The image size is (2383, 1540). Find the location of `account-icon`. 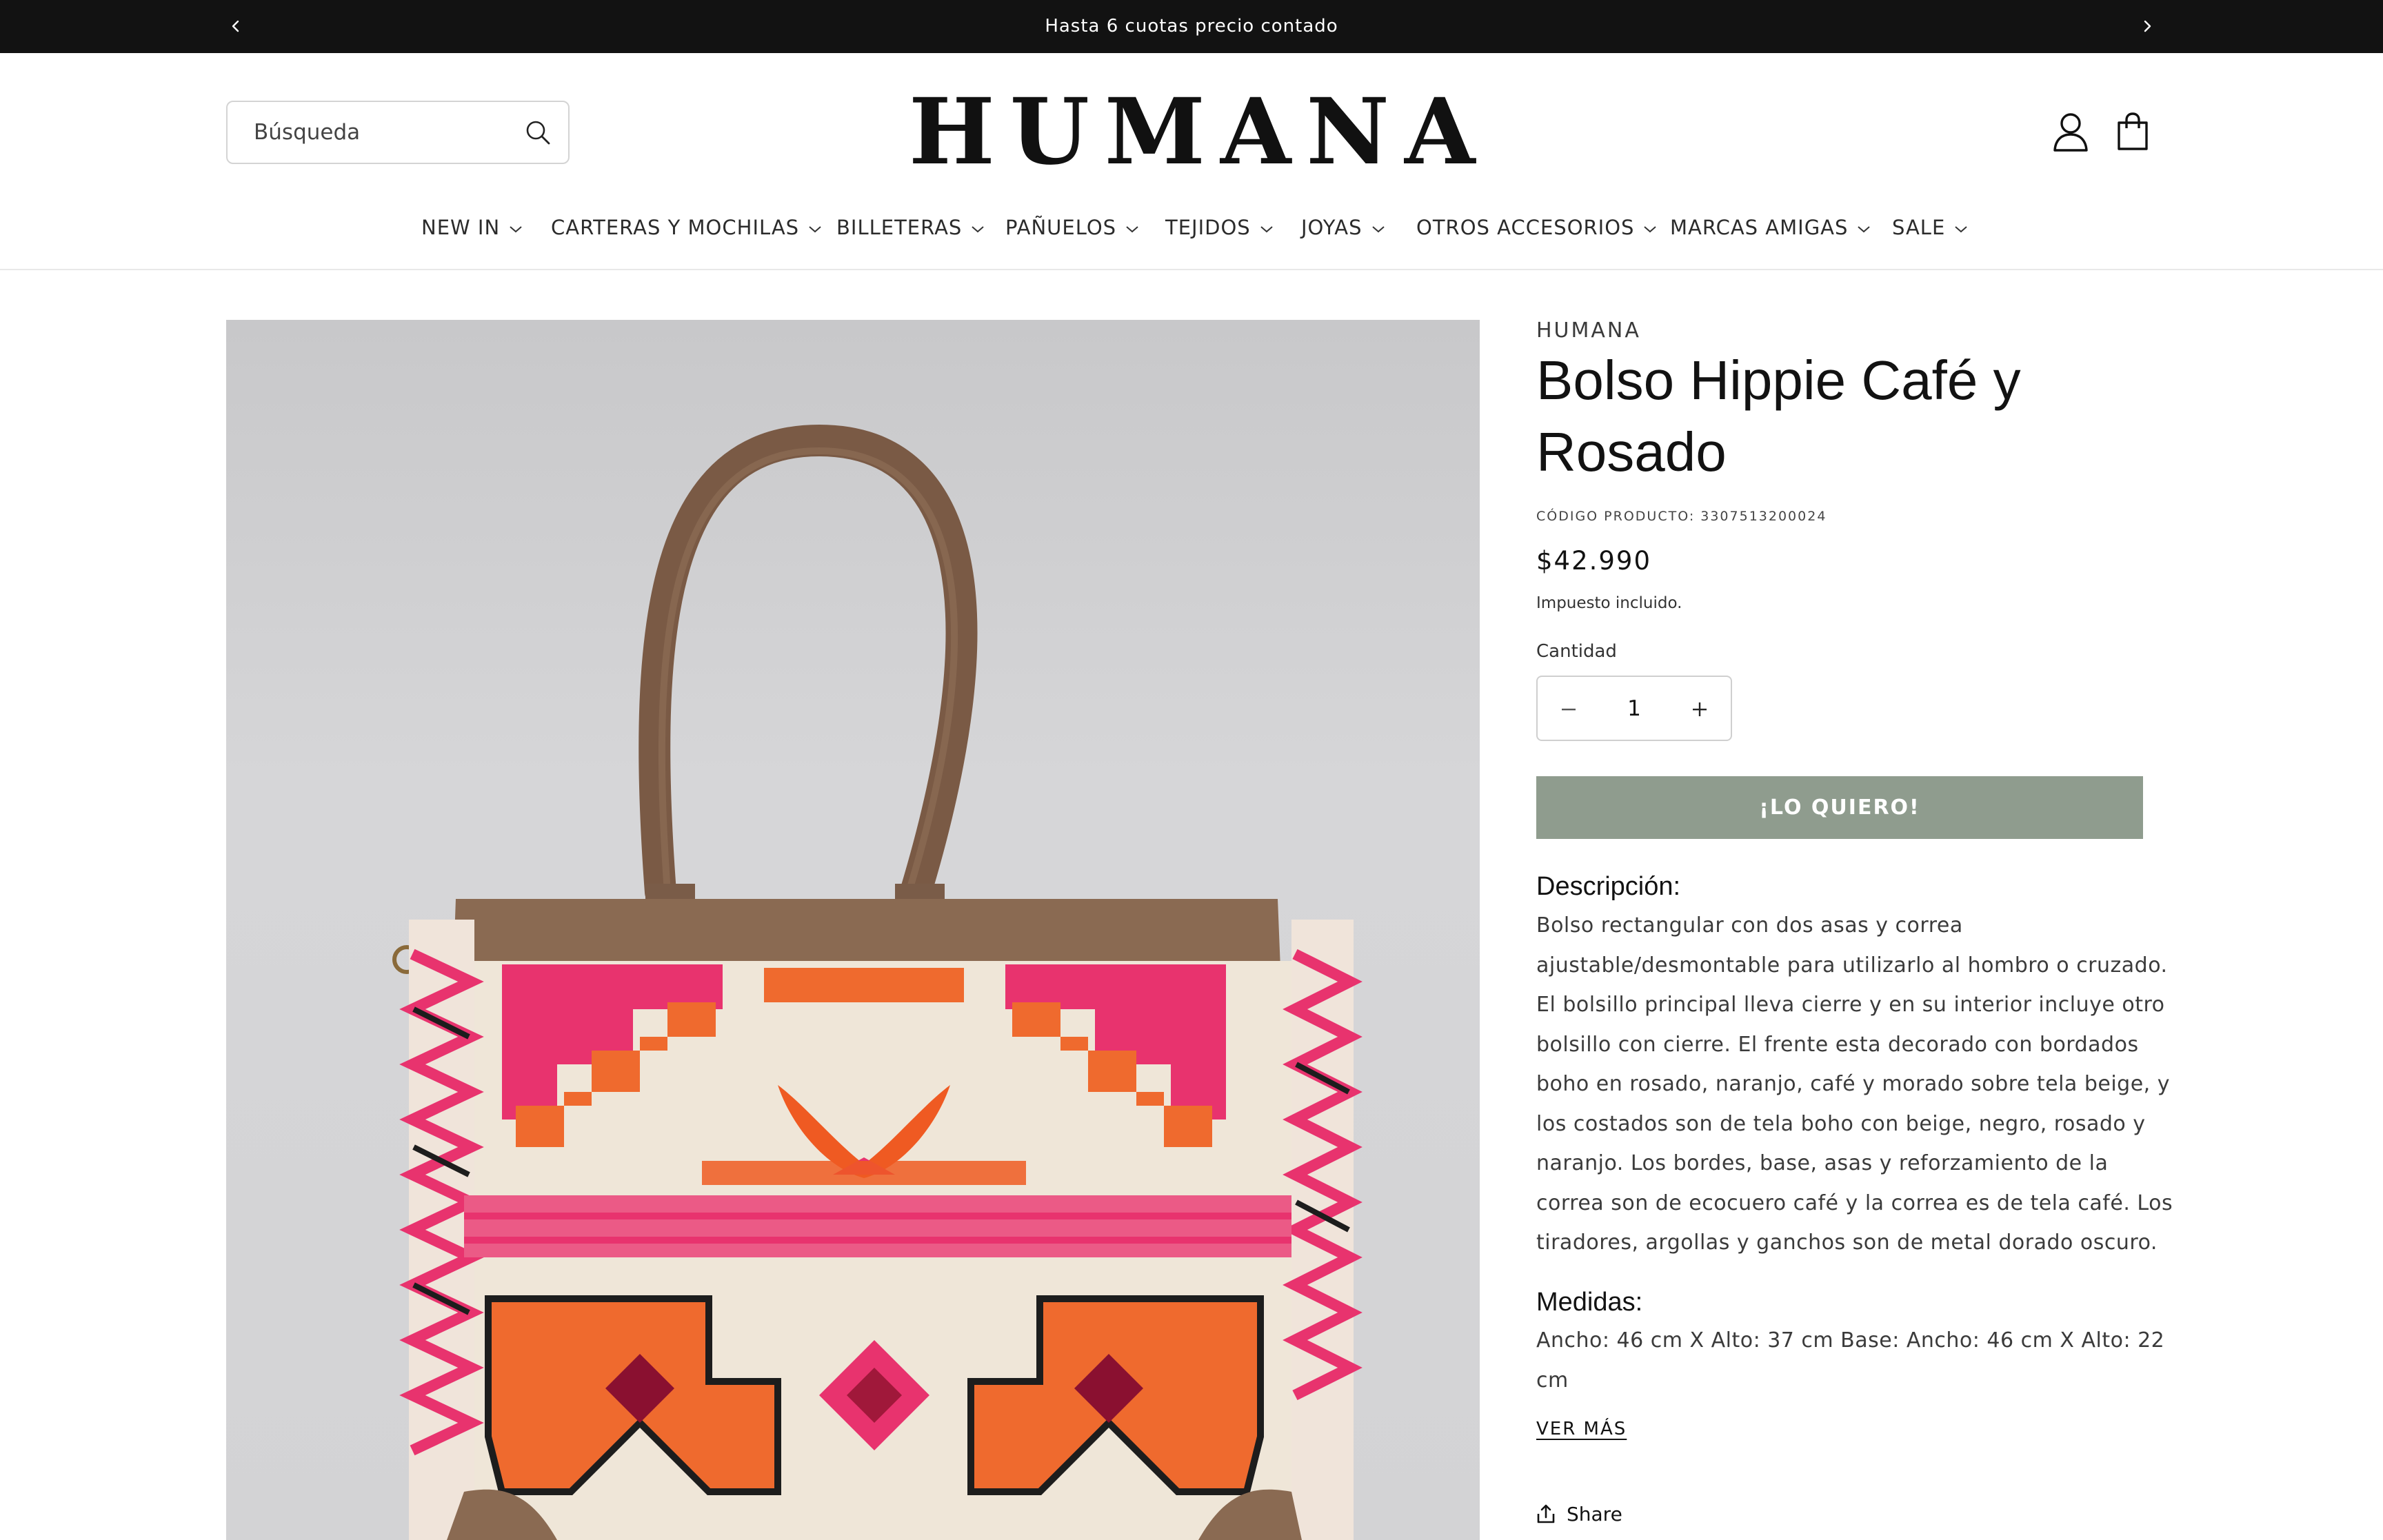

account-icon is located at coordinates (2071, 131).